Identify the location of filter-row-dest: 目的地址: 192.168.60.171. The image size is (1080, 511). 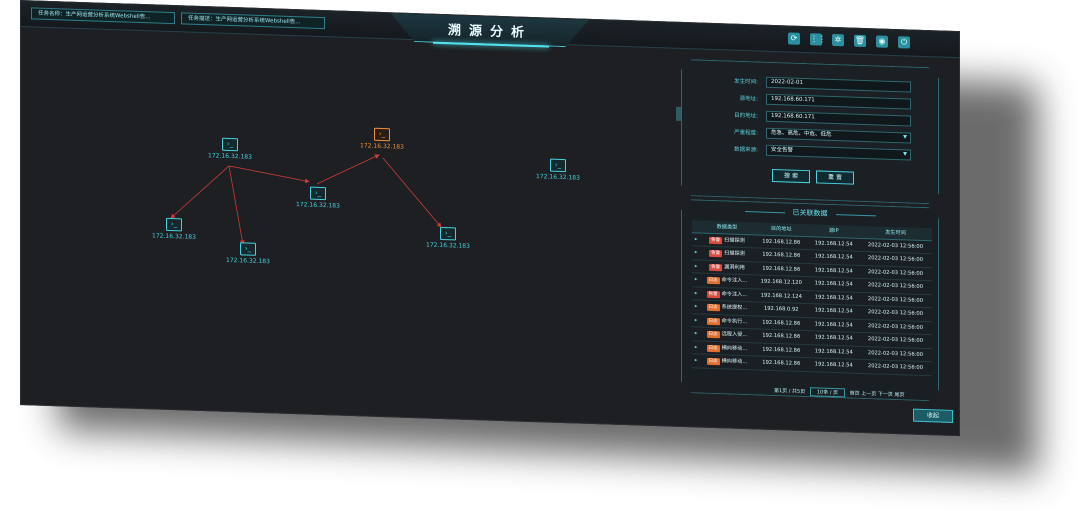
(804, 118).